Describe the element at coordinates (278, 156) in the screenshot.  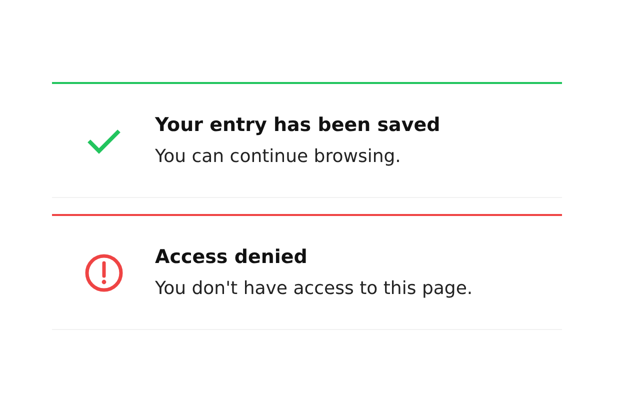
I see `alert-message: You can continue browsing.` at that location.